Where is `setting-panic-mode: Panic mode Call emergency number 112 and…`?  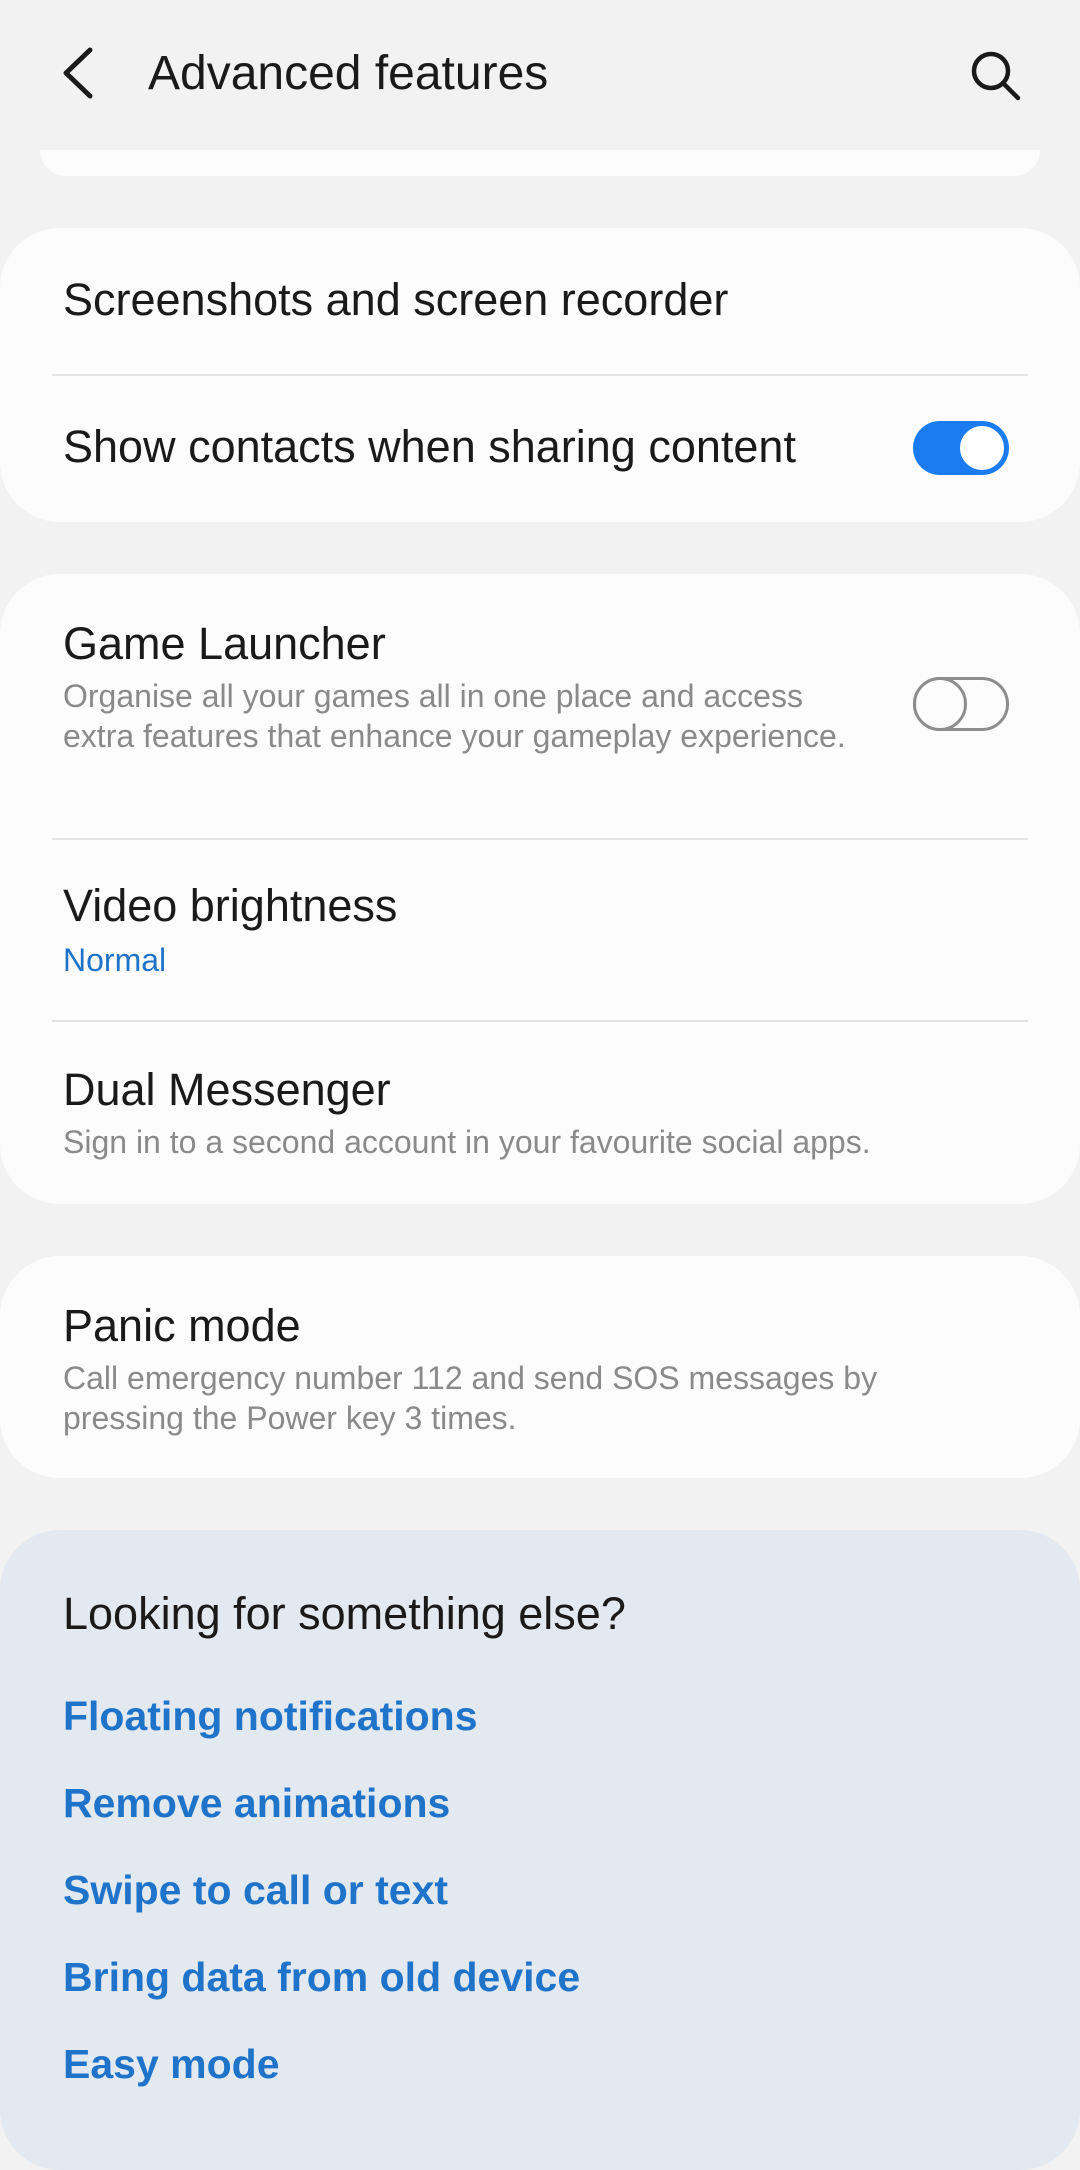
setting-panic-mode: Panic mode Call emergency number 112 and… is located at coordinates (540, 1367).